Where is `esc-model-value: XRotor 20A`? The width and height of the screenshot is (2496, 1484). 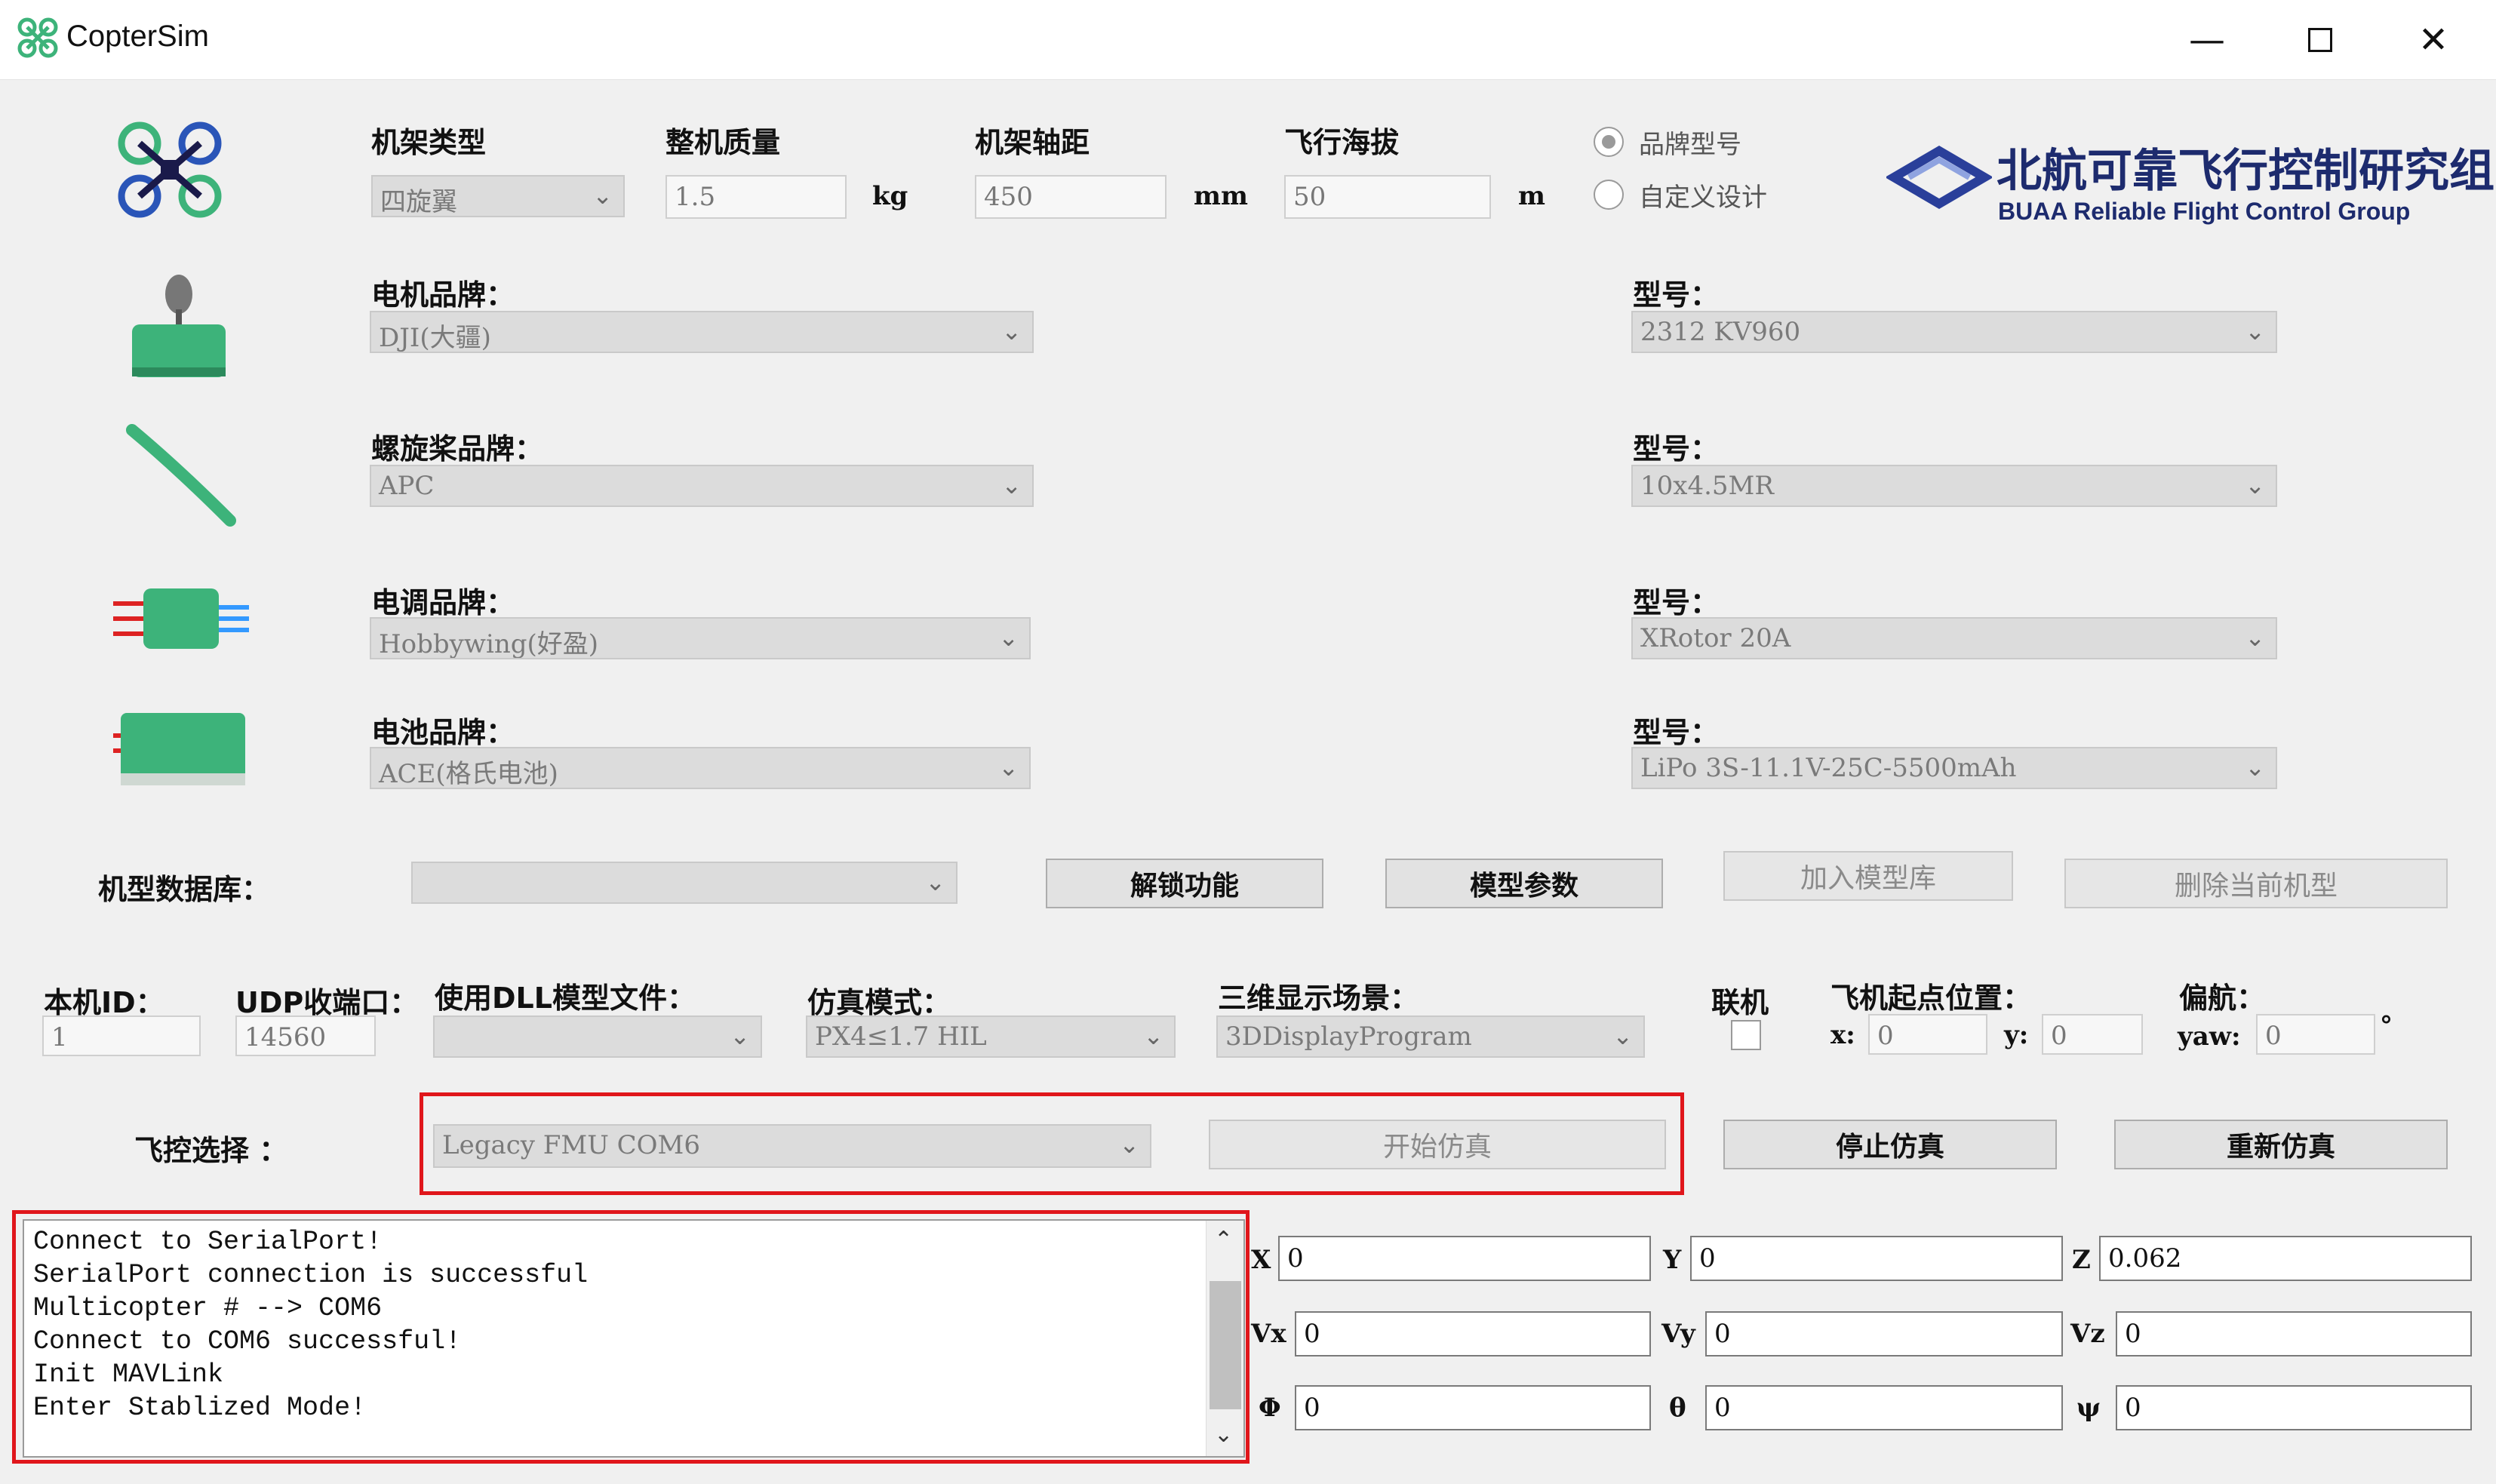
esc-model-value: XRotor 20A is located at coordinates (1716, 638).